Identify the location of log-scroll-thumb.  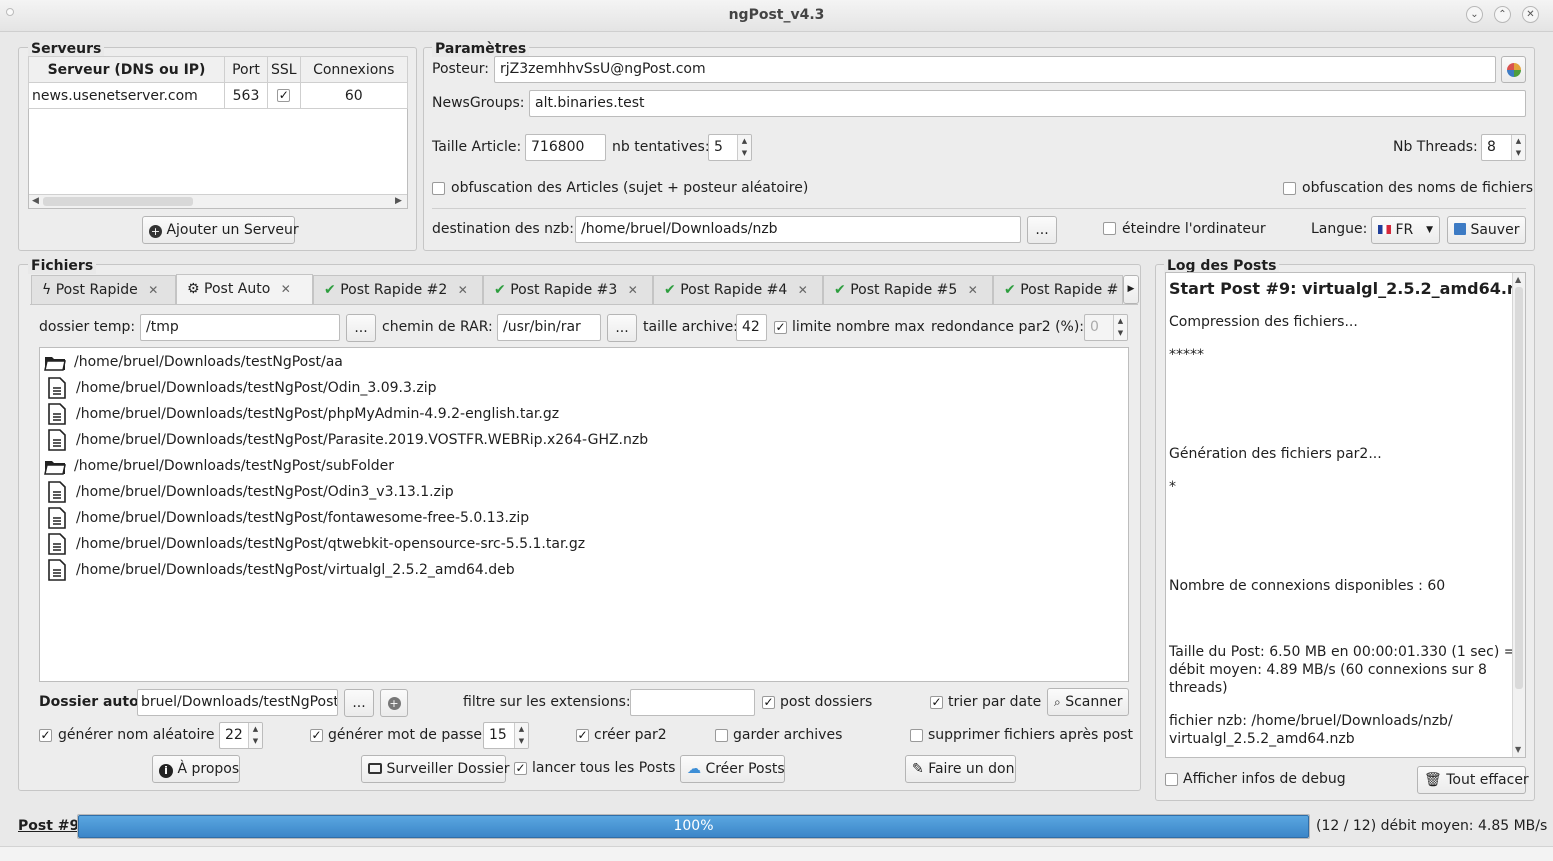
(1519, 488).